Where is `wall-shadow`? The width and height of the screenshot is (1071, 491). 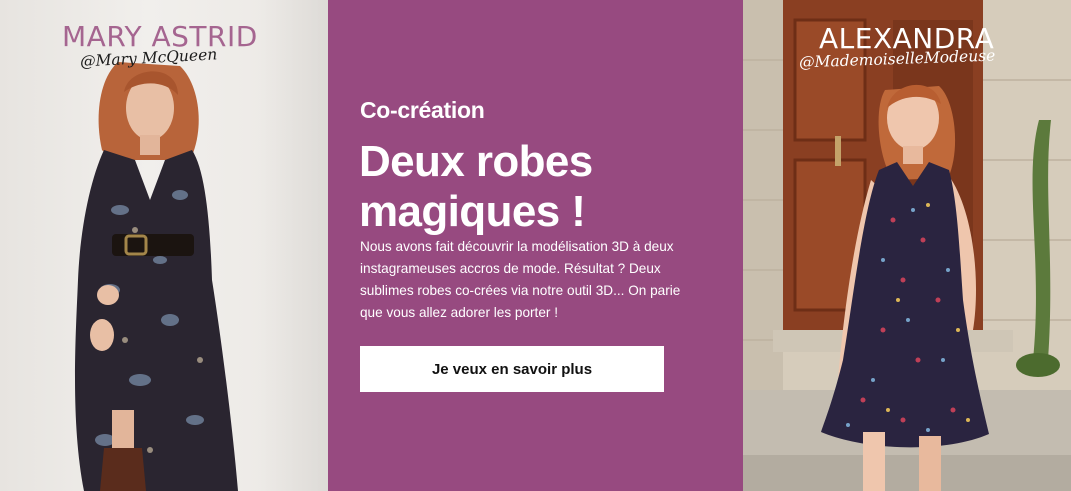 wall-shadow is located at coordinates (293, 245).